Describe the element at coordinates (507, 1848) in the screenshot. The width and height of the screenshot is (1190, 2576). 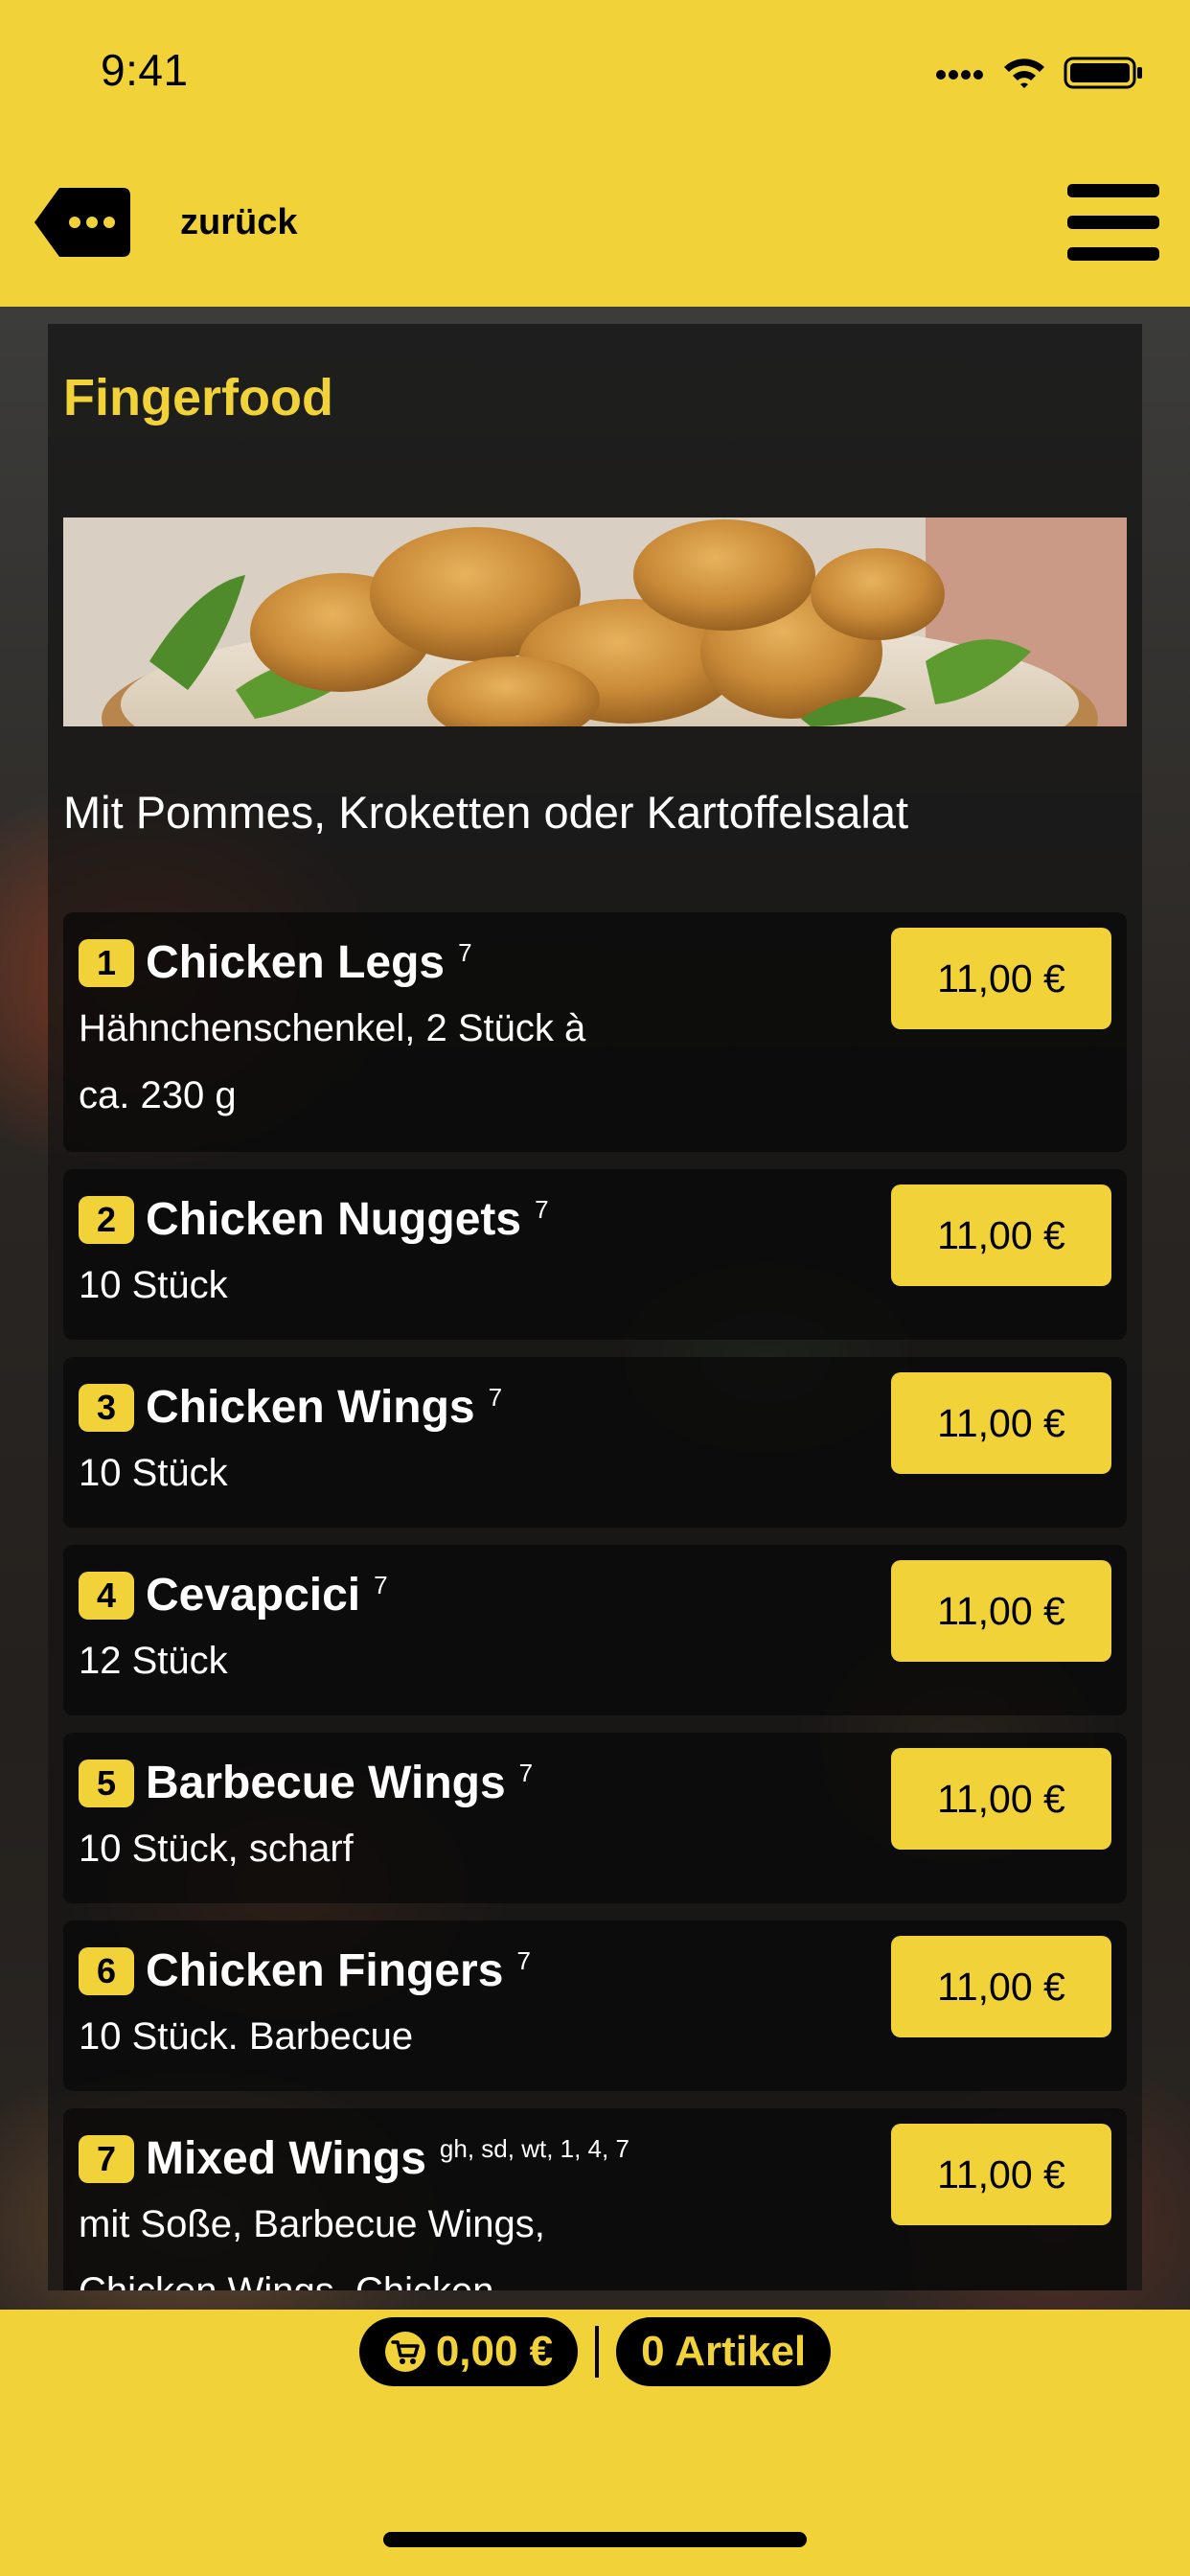
I see `item-description: 10 Stück, scharf` at that location.